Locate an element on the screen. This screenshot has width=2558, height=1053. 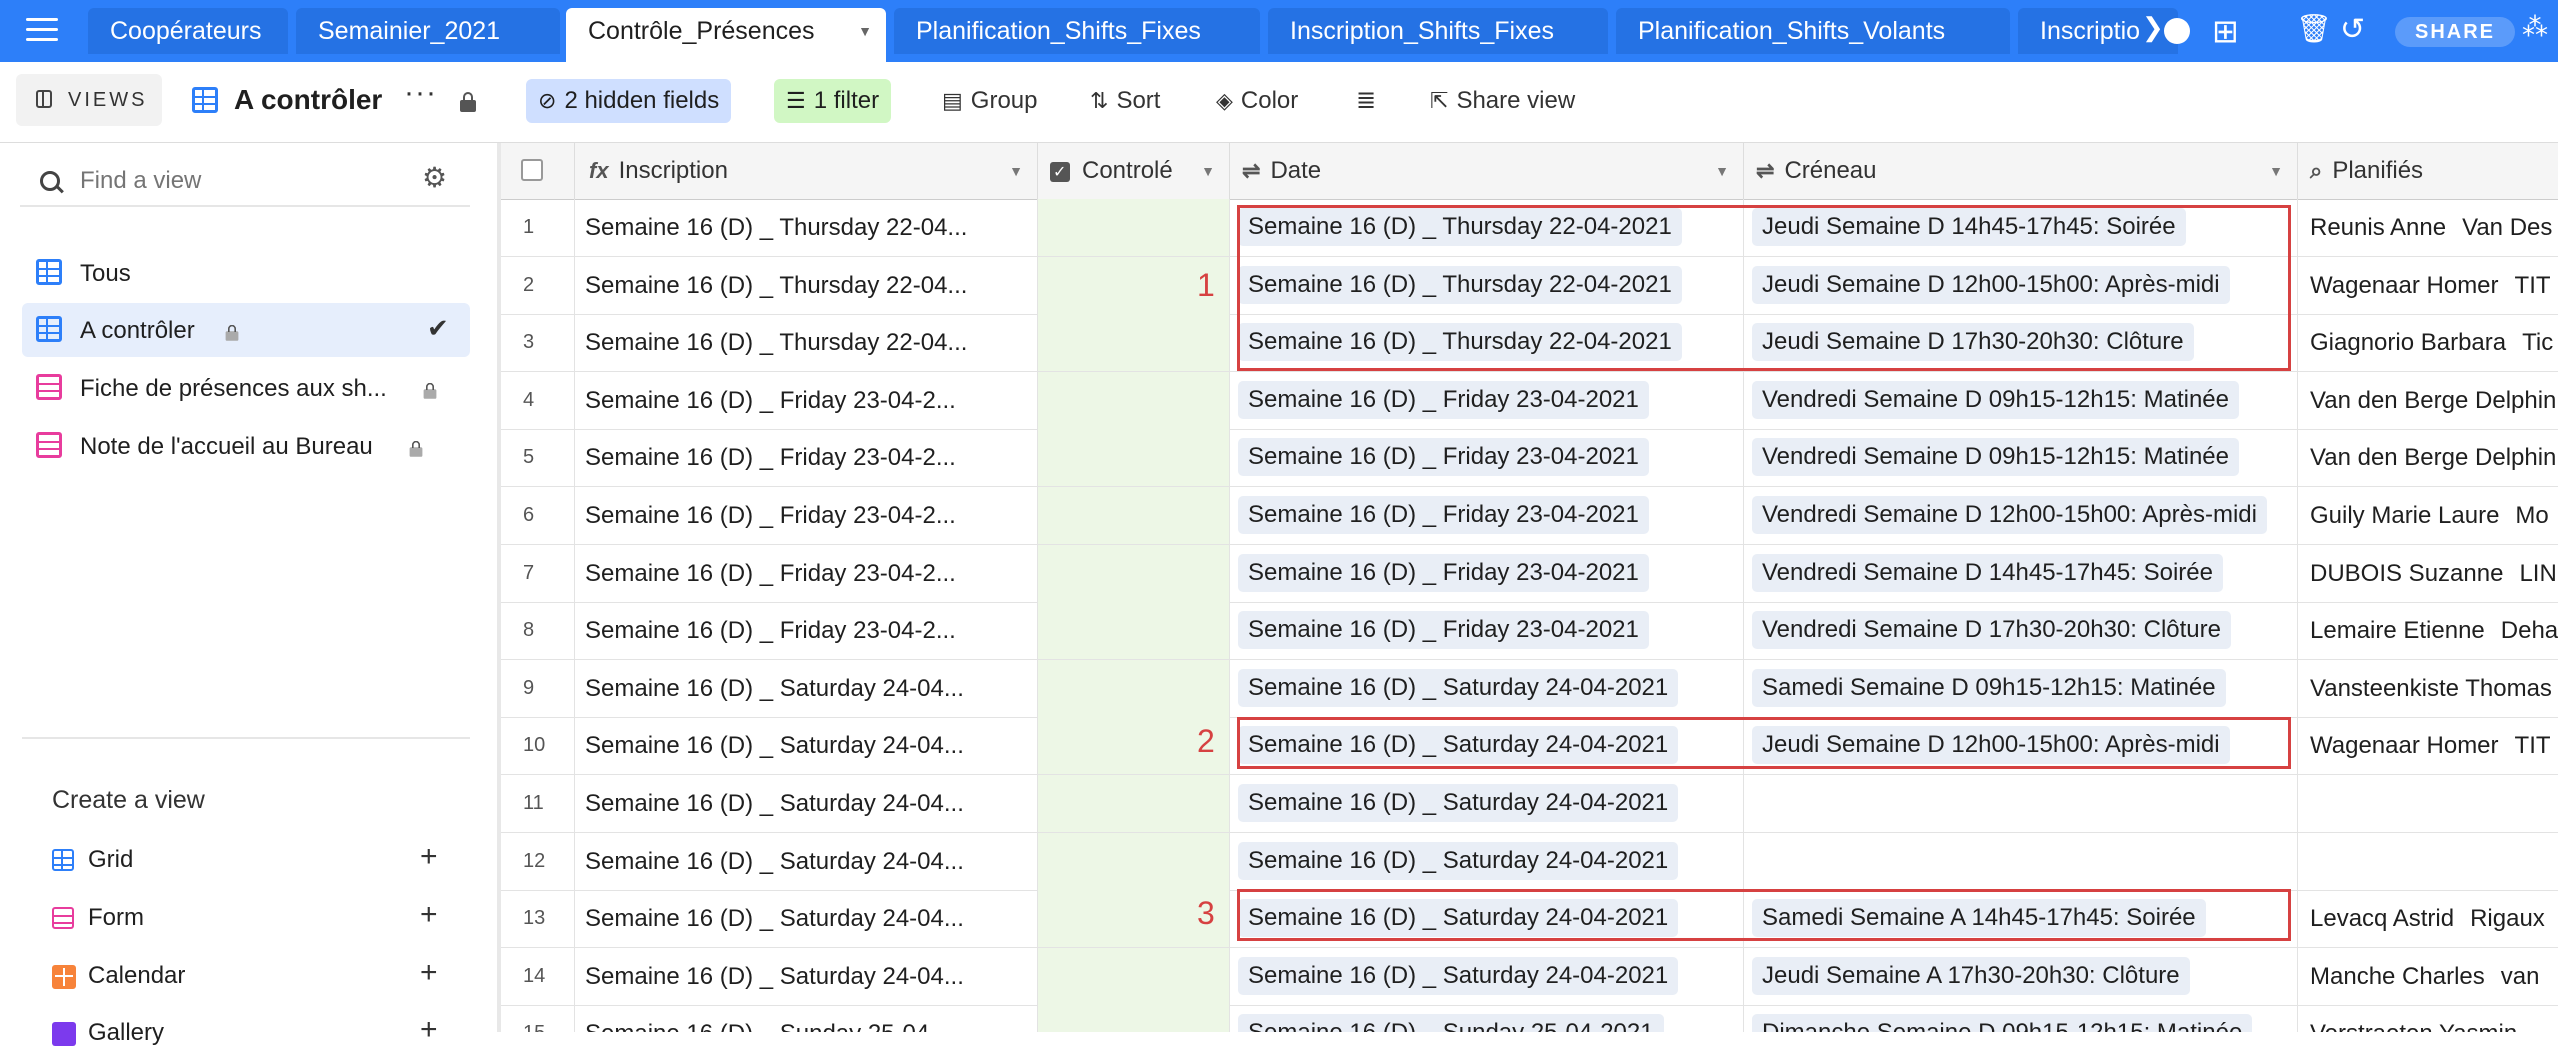
cell-date: Semaine 16 (D) _ Thursday 22-04-2021 is located at coordinates (1487, 227).